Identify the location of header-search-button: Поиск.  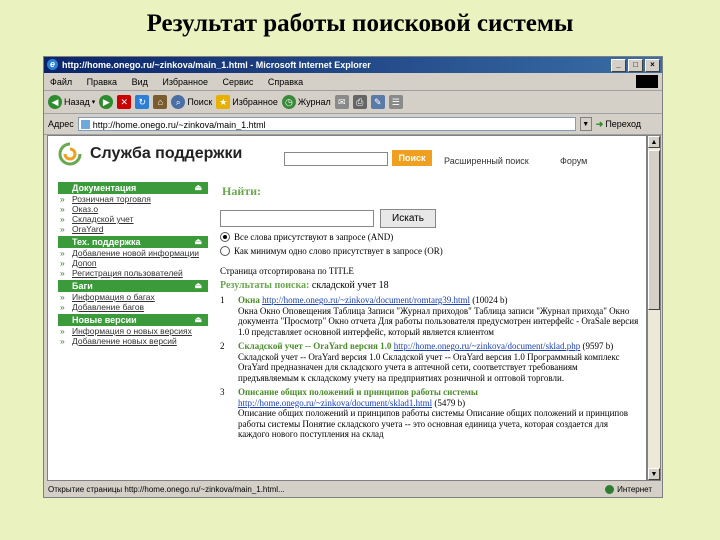
(412, 158).